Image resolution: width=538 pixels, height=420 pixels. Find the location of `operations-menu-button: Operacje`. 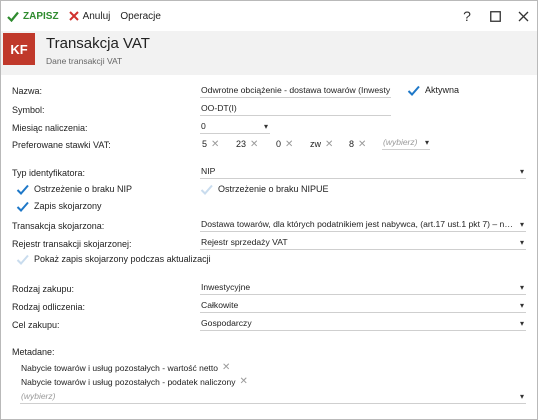

operations-menu-button: Operacje is located at coordinates (140, 16).